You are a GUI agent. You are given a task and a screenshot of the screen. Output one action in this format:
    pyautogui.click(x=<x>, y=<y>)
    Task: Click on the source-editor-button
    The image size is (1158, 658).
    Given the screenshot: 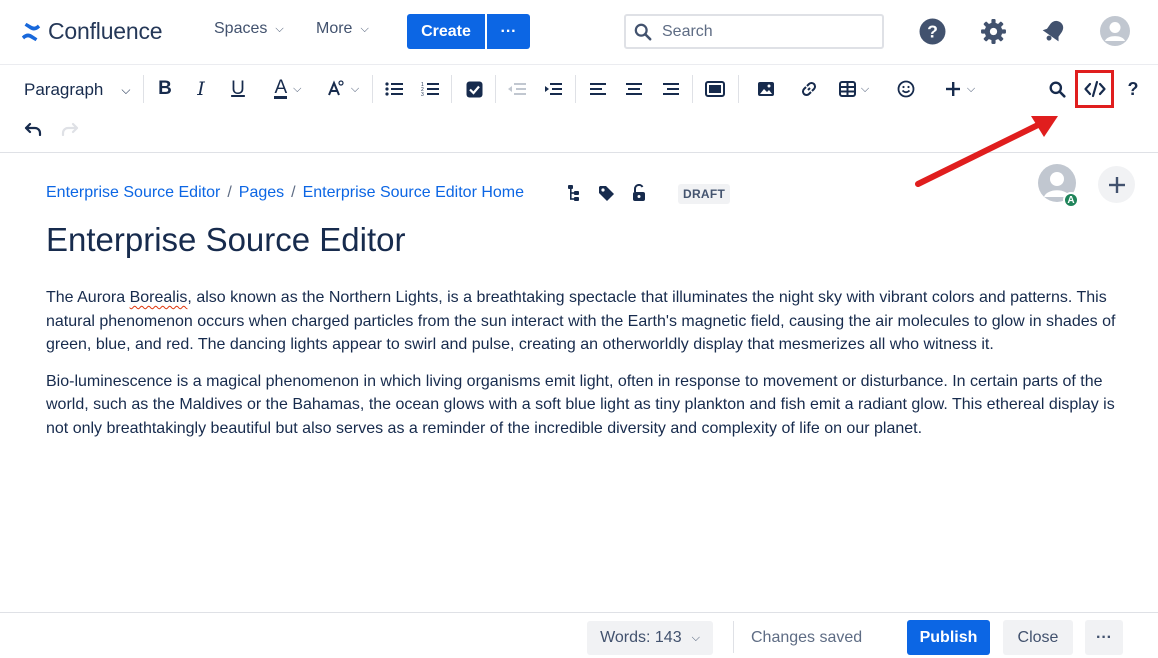 What is the action you would take?
    pyautogui.click(x=1094, y=89)
    